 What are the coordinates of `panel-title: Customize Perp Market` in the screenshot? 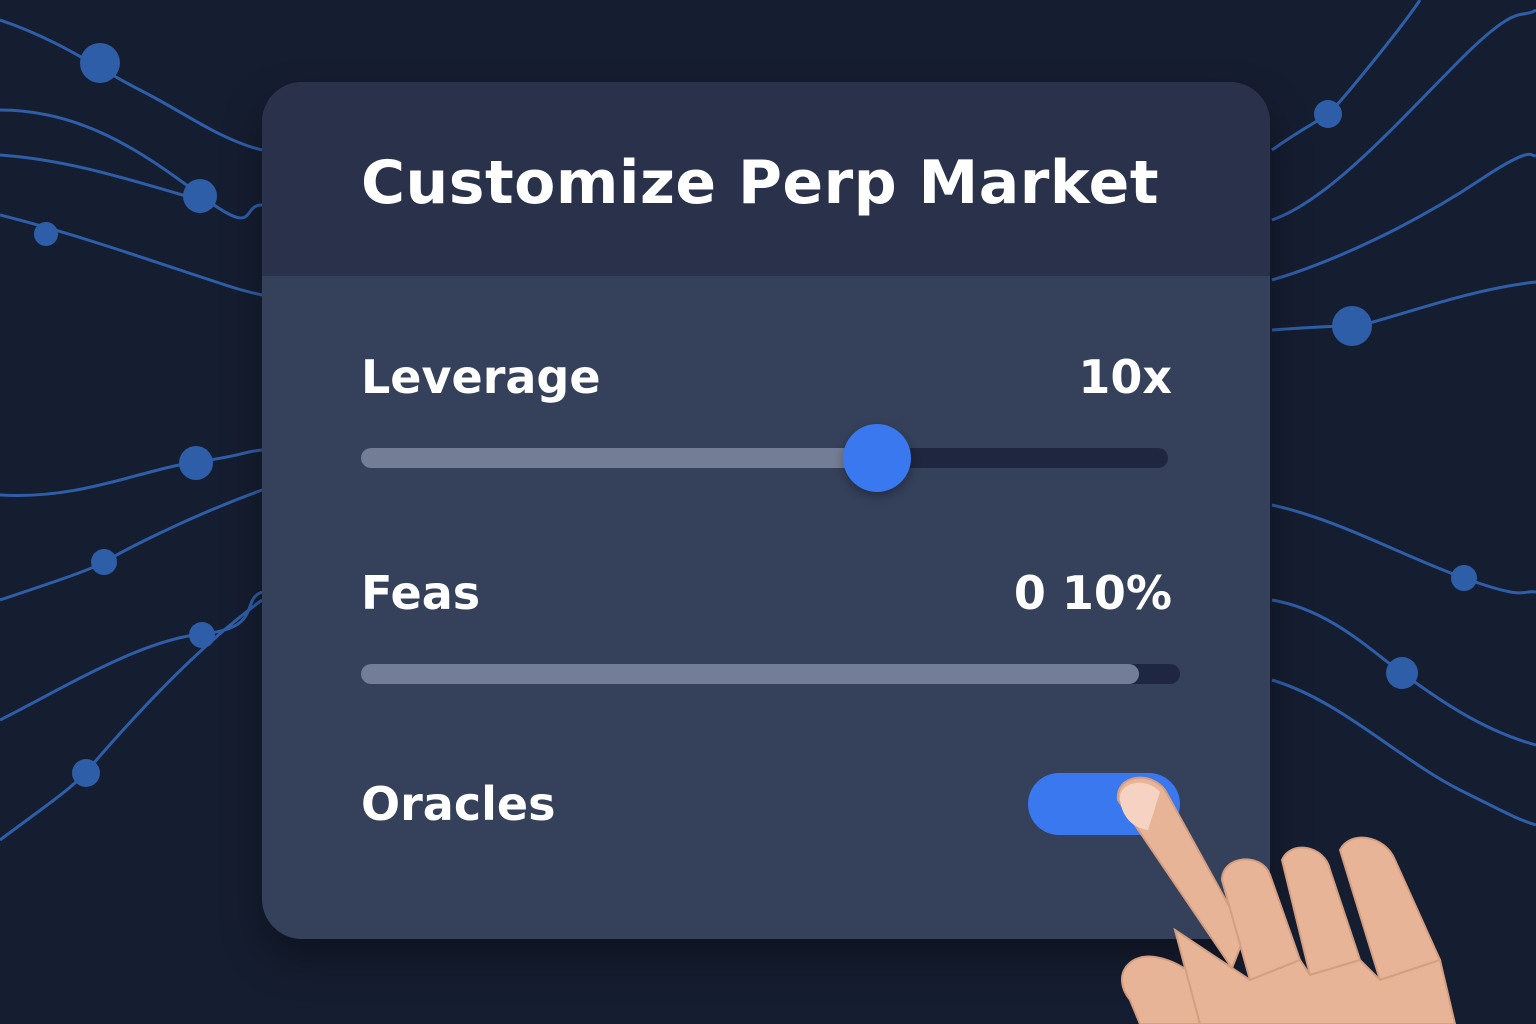 It's located at (760, 183).